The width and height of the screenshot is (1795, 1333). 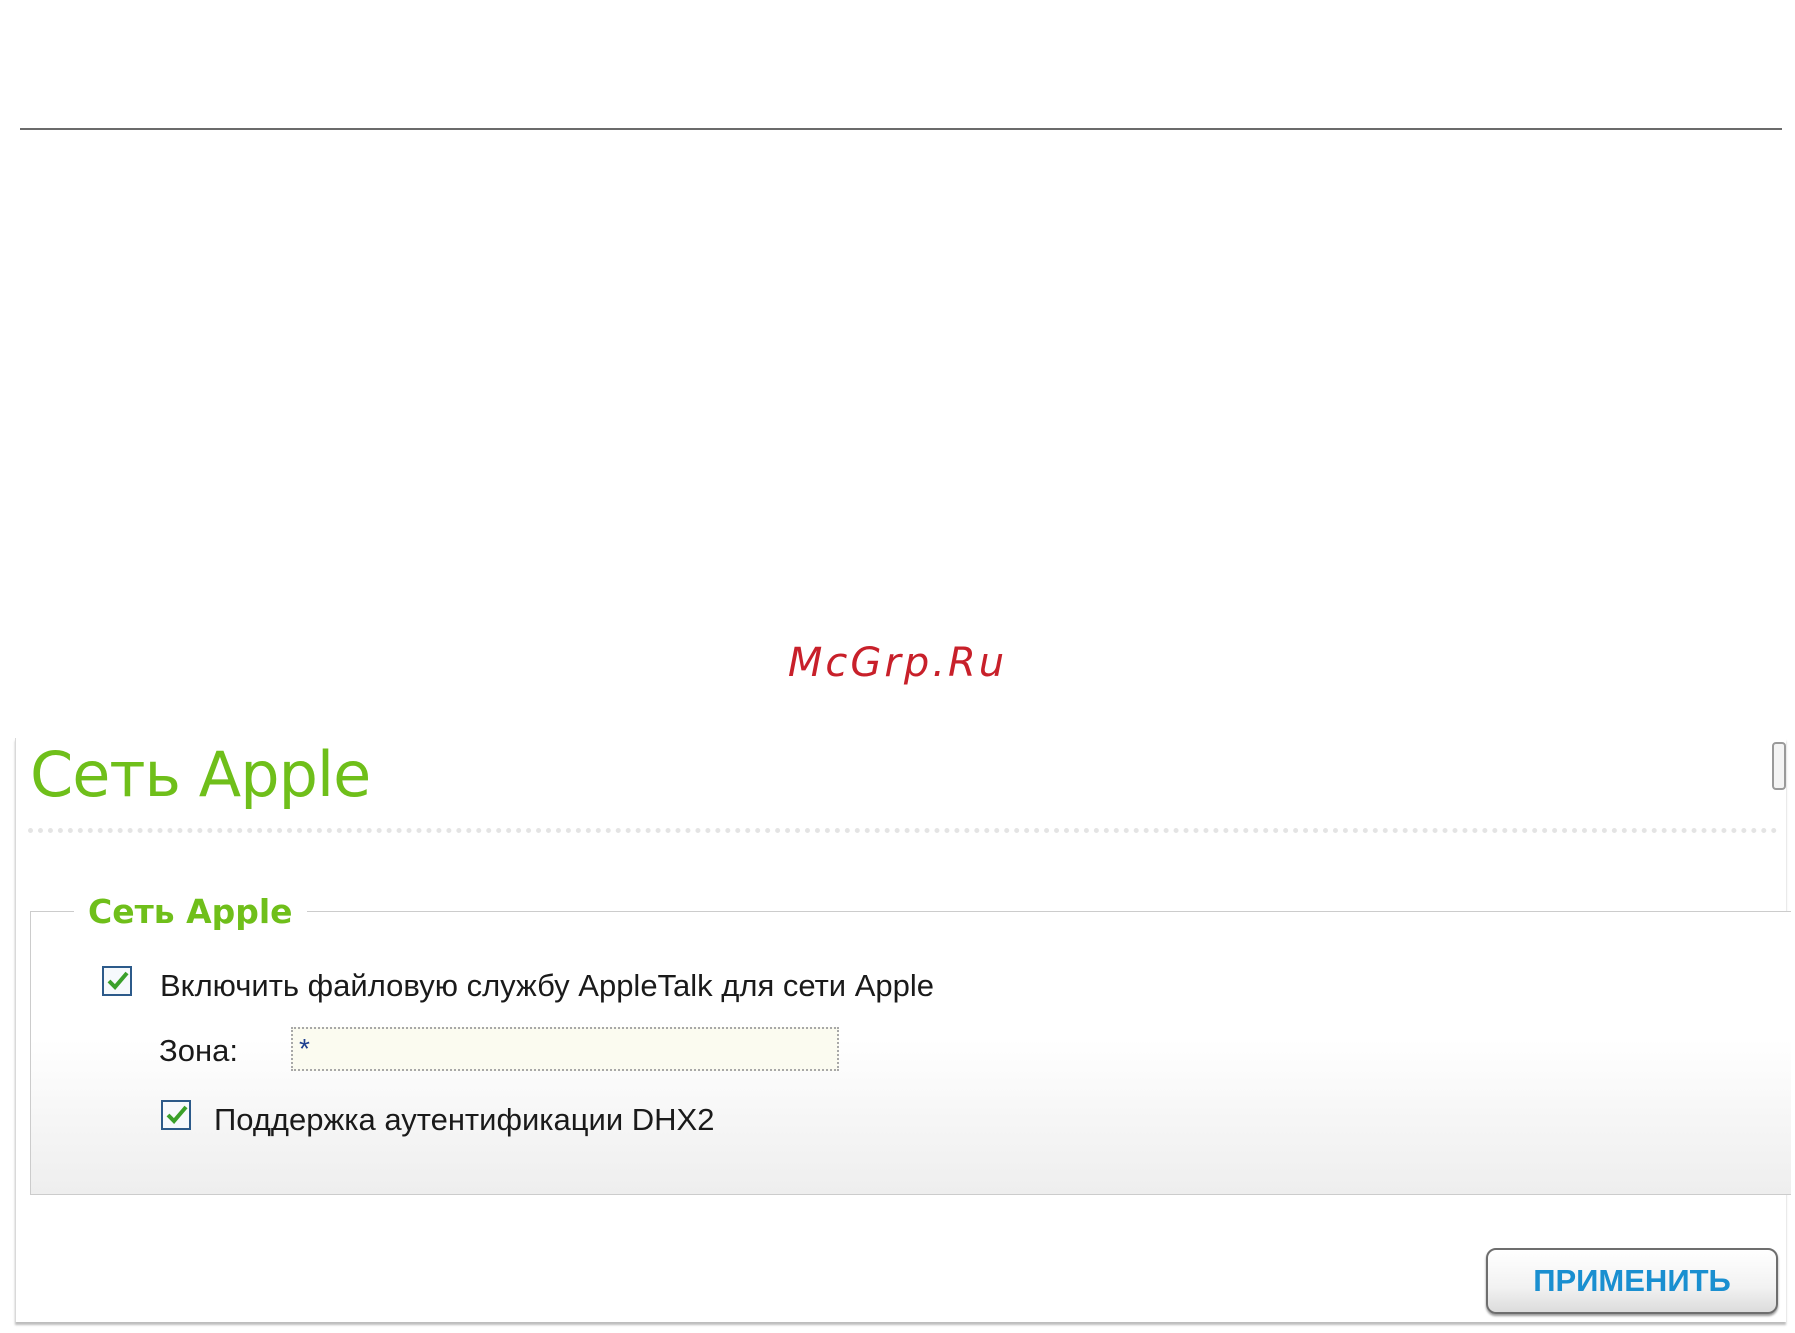 I want to click on enable-appletalk-checkbox, so click(x=117, y=981).